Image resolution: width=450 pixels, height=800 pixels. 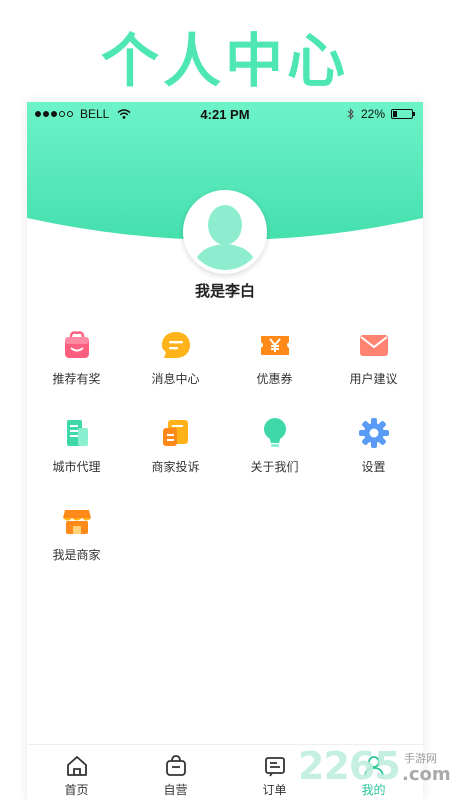 I want to click on battery-icon, so click(x=403, y=114).